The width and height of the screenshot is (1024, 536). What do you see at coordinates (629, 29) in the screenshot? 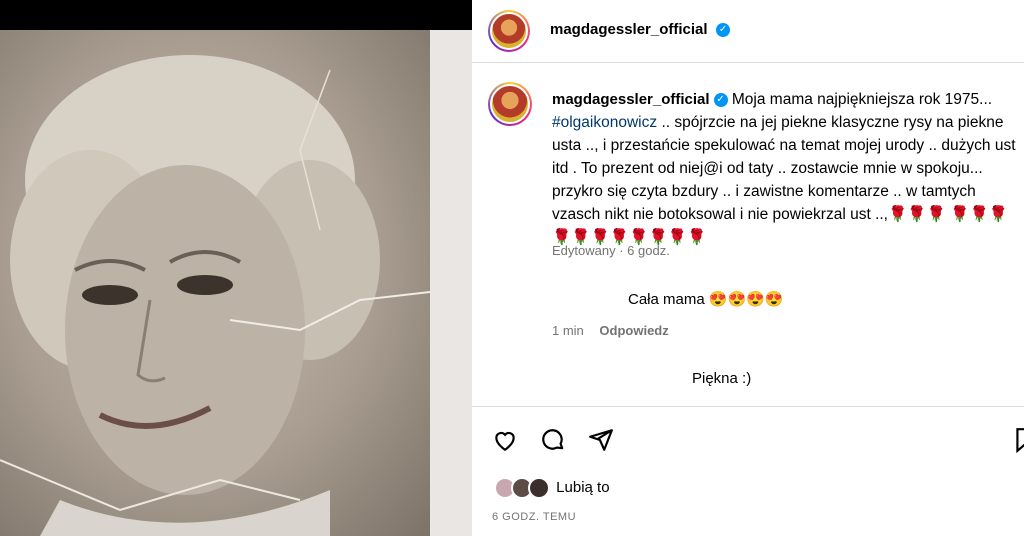
I see `header-username: magdagessler_official` at bounding box center [629, 29].